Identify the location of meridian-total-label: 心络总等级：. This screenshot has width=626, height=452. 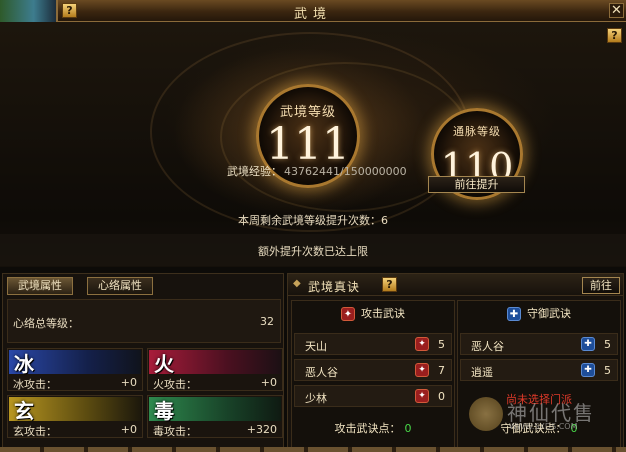
(46, 323).